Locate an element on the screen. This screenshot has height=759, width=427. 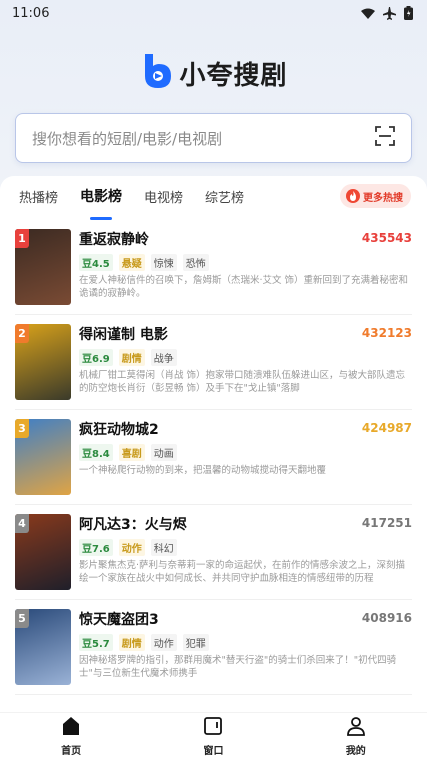
bottom-nav: 首页 窗口 我的 is located at coordinates (213, 735).